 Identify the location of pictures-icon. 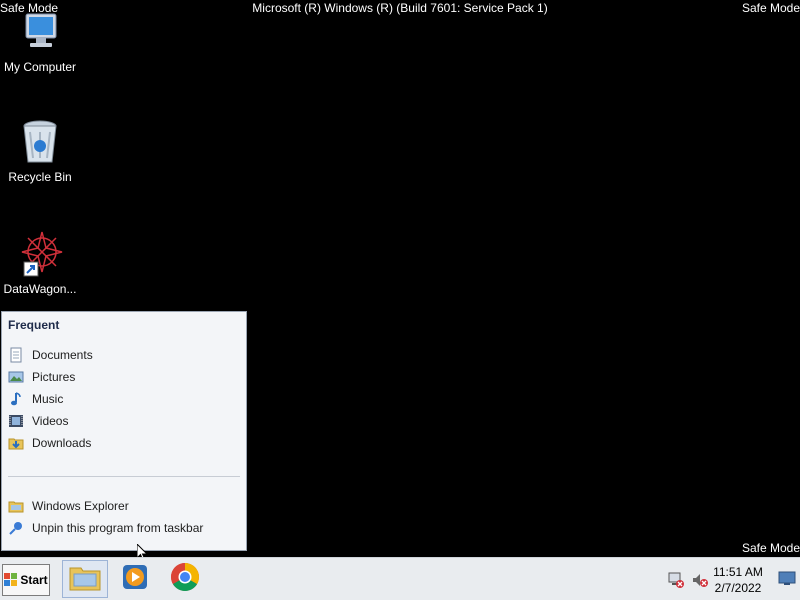
(16, 377).